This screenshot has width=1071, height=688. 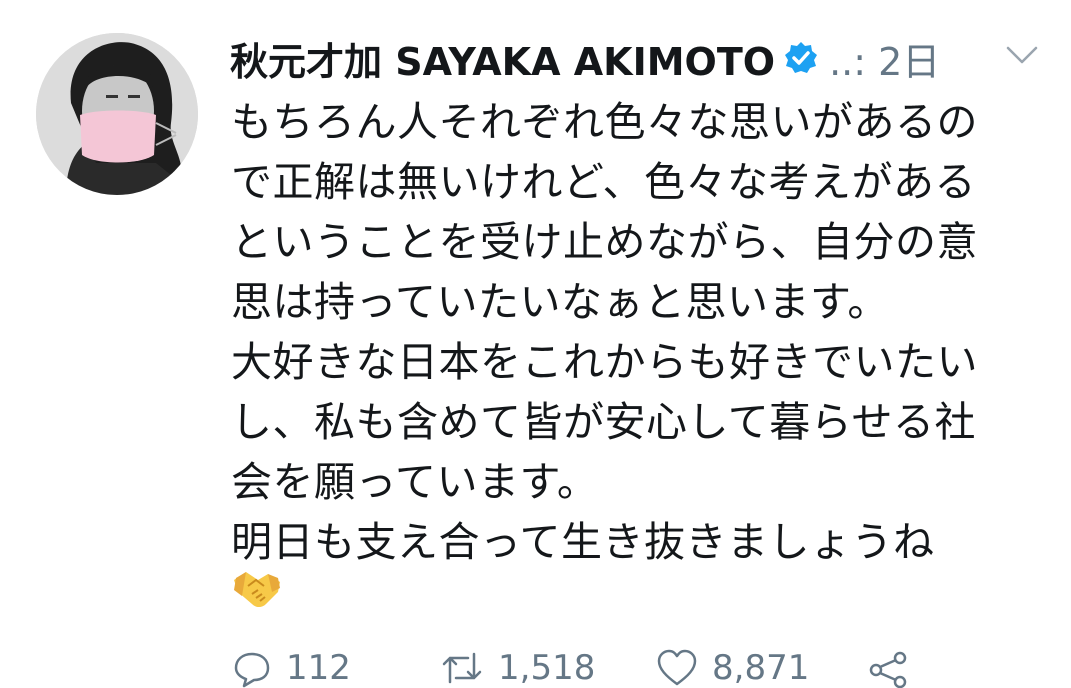 I want to click on heart-icon, so click(x=677, y=667).